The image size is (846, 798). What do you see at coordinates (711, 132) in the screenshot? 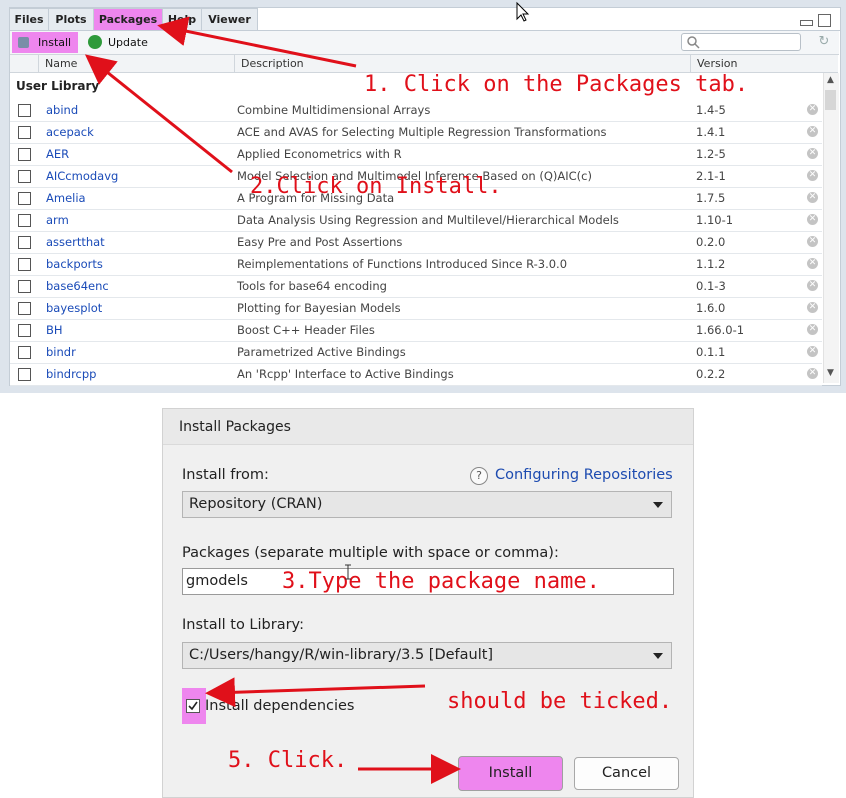
I see `package-version: 1.4.1` at bounding box center [711, 132].